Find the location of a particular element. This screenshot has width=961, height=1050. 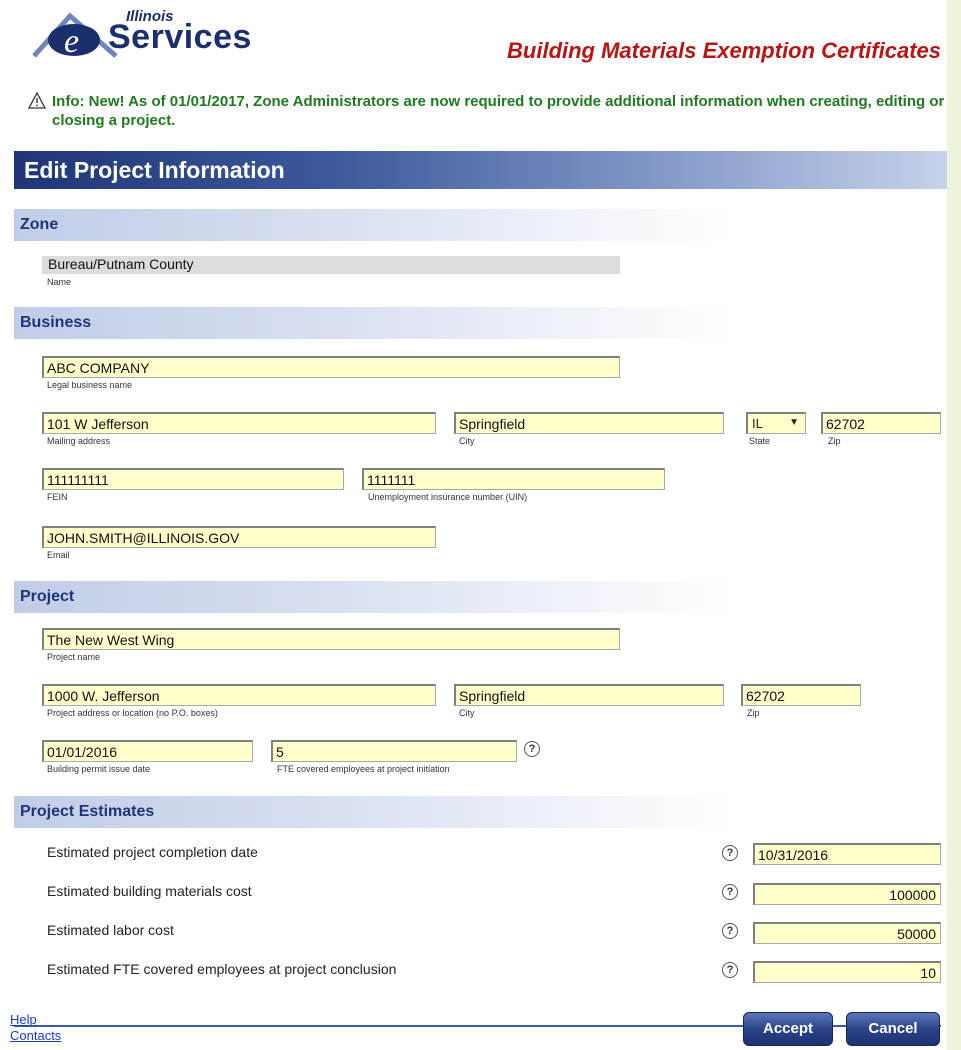

section-business: Business is located at coordinates (374, 323).